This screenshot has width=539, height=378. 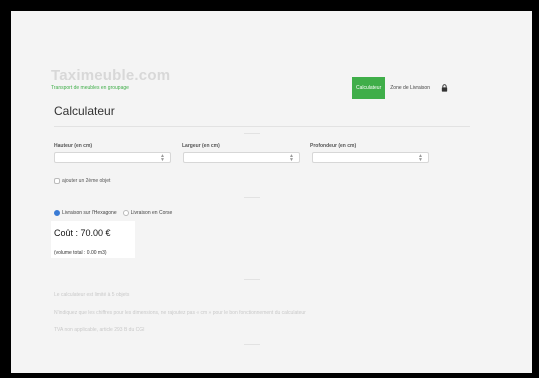 I want to click on depth-input: ▲ ▼, so click(x=370, y=157).